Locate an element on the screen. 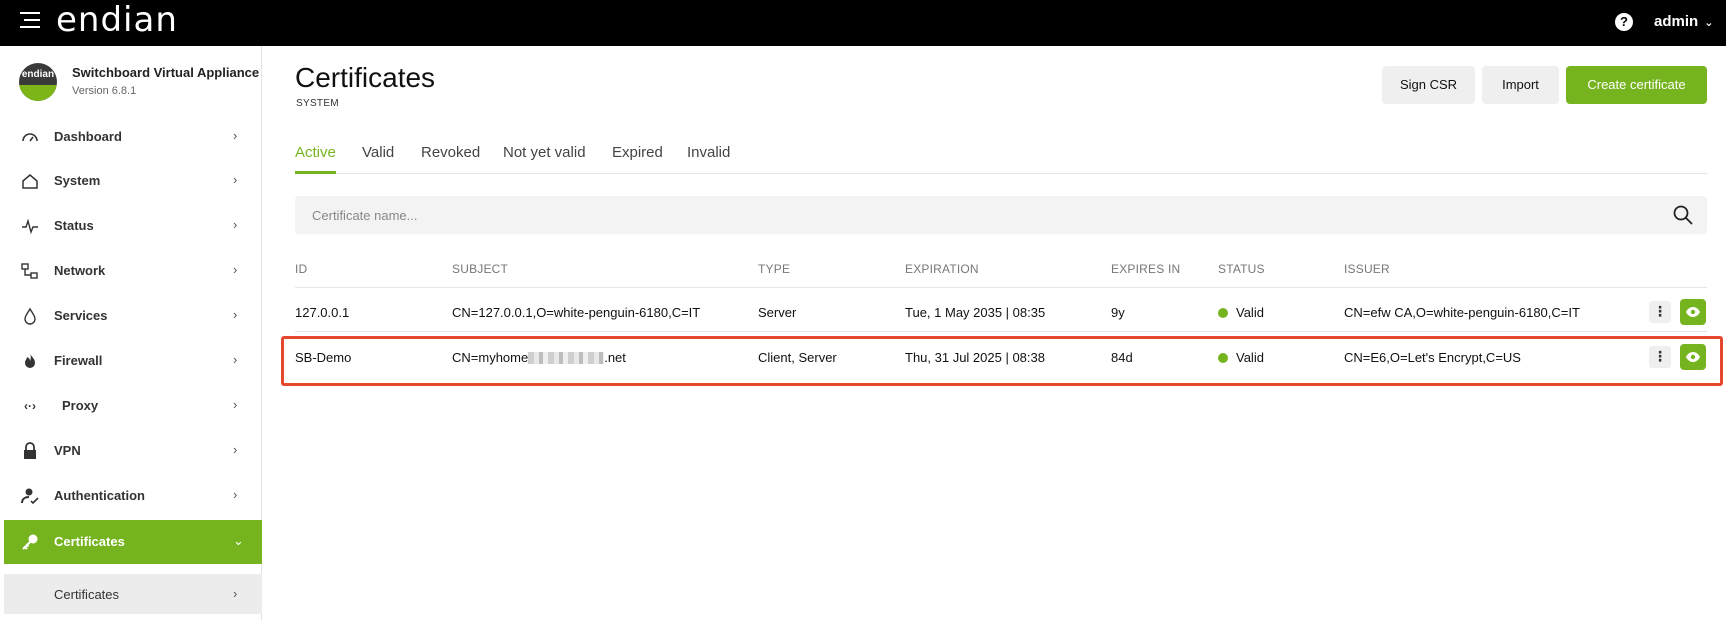  cell-expiration: Thu, 31 Jul 2025 | 08:38 is located at coordinates (975, 357).